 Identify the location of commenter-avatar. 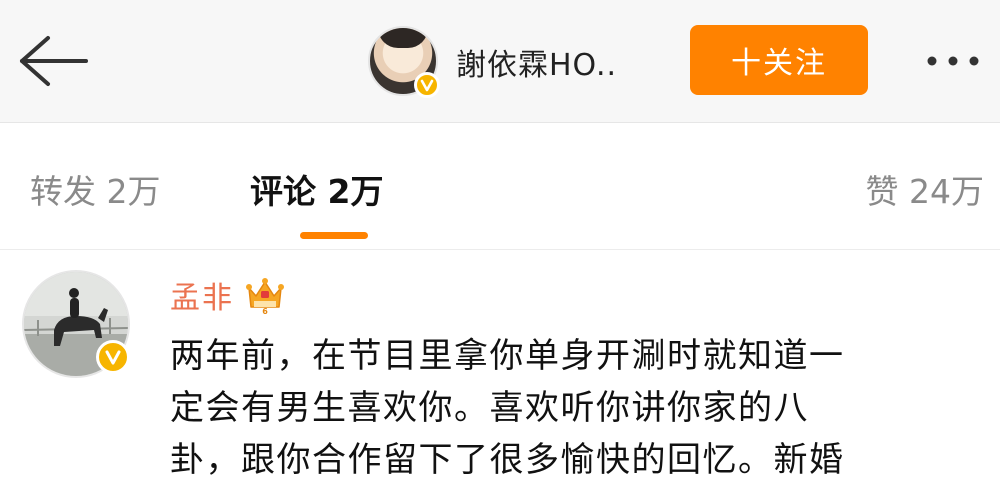
(76, 324).